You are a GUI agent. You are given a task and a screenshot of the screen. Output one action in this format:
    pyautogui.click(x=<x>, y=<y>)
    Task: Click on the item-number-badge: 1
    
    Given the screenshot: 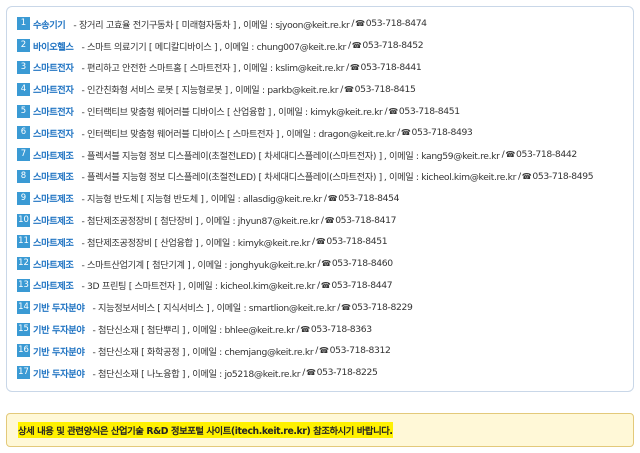 What is the action you would take?
    pyautogui.click(x=23, y=24)
    